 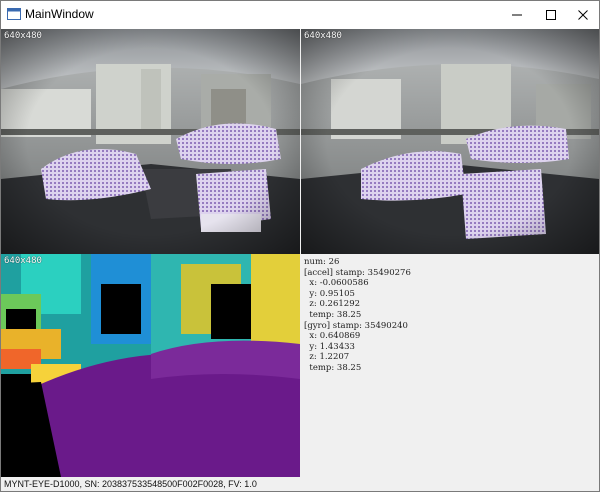 What do you see at coordinates (23, 261) in the screenshot?
I see `depth-resolution-label: 640x480` at bounding box center [23, 261].